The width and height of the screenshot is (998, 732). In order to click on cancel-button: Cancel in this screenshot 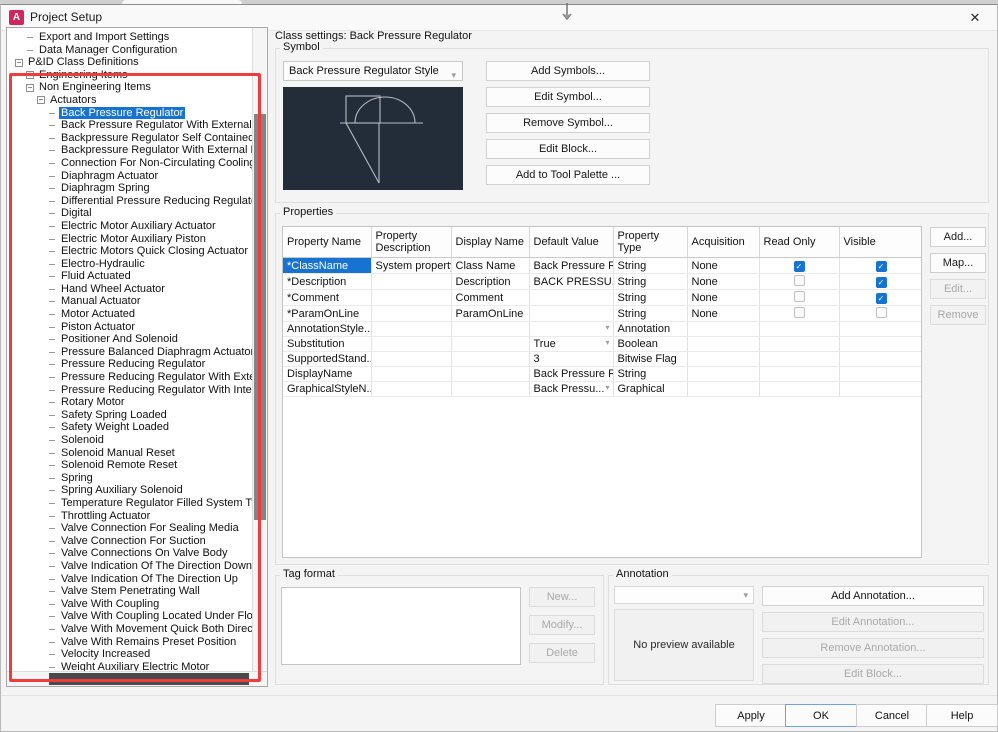, I will do `click(892, 715)`.